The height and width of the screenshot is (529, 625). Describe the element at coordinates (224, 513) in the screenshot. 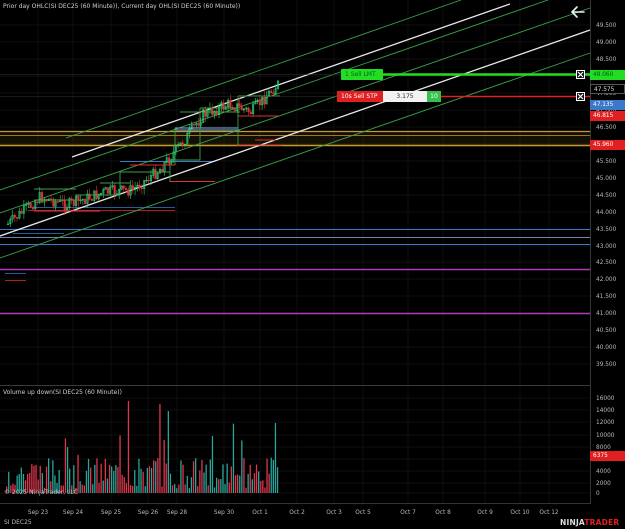

I see `date-tick-label: Sep 30` at that location.